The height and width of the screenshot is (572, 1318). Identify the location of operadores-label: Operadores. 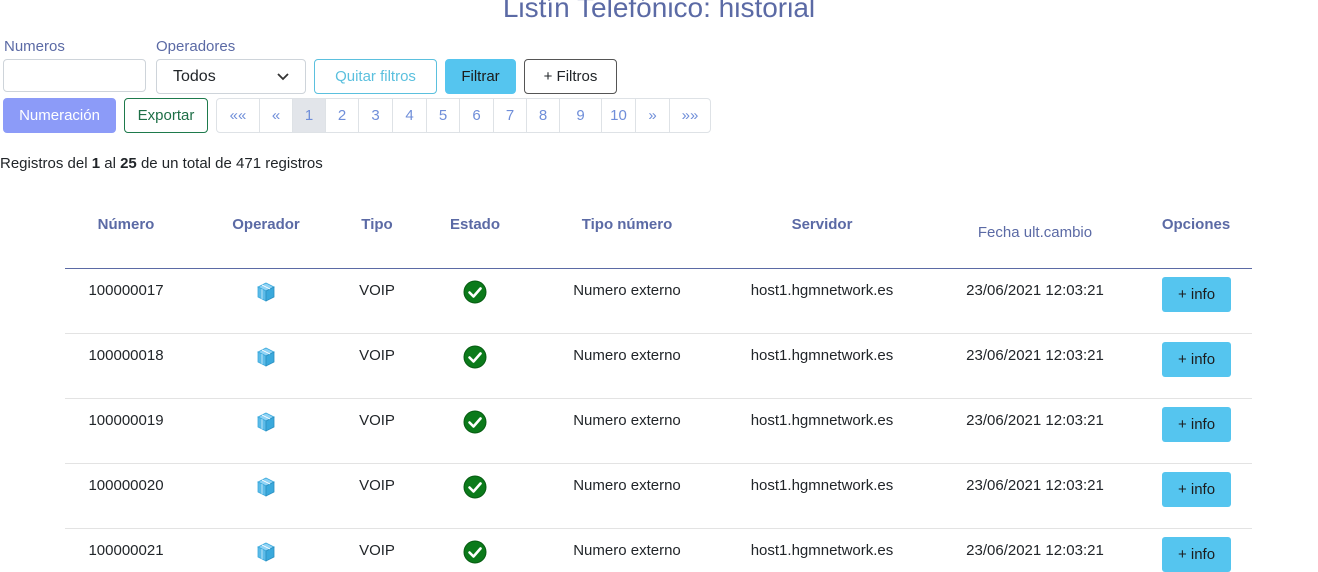
(196, 46).